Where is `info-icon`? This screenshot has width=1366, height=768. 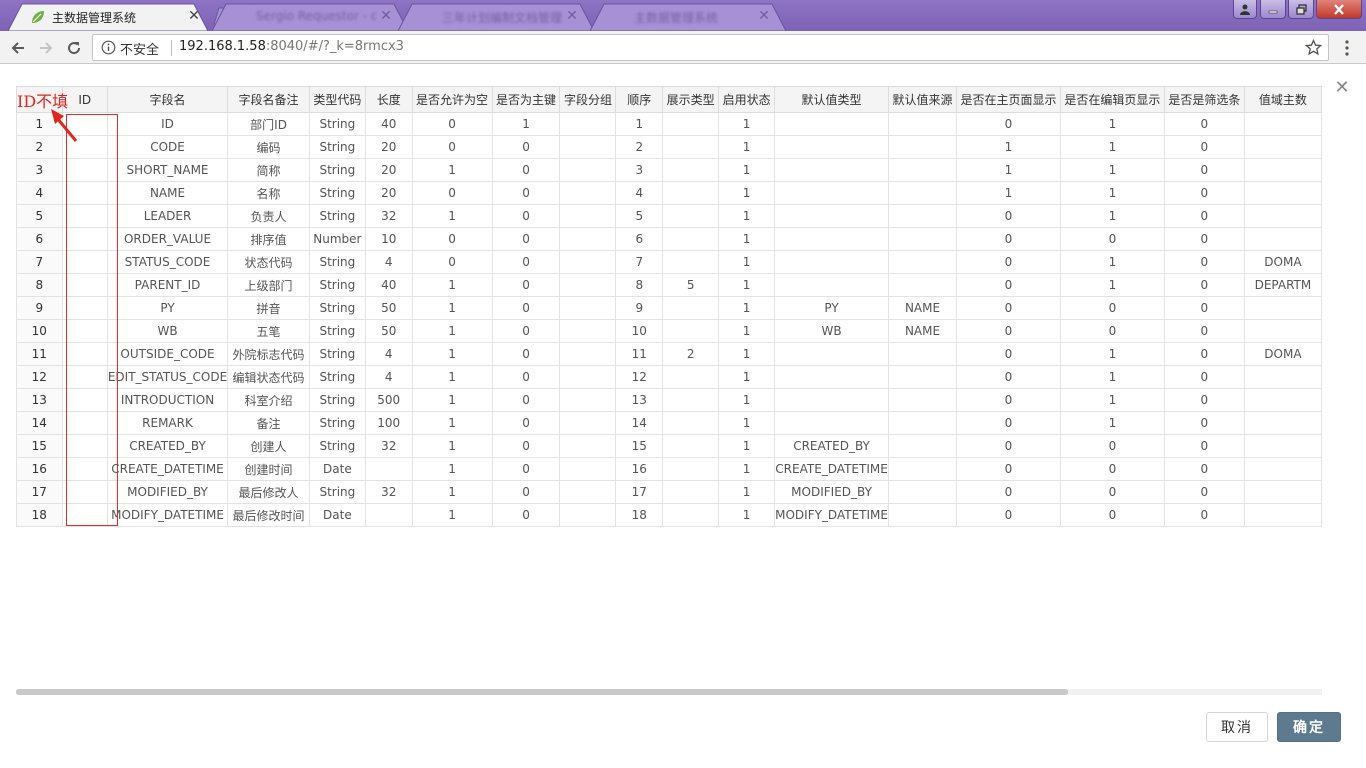
info-icon is located at coordinates (108, 47).